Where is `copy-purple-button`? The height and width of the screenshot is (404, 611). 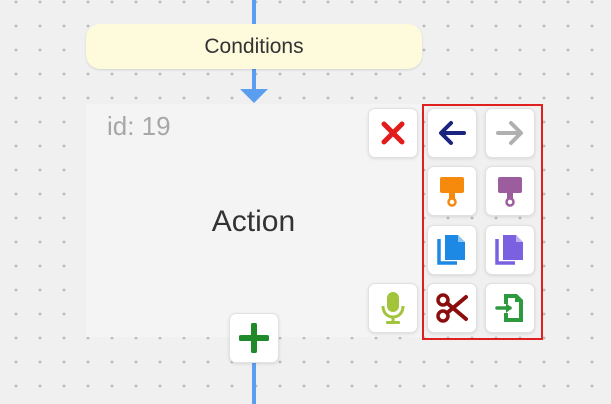
copy-purple-button is located at coordinates (510, 250).